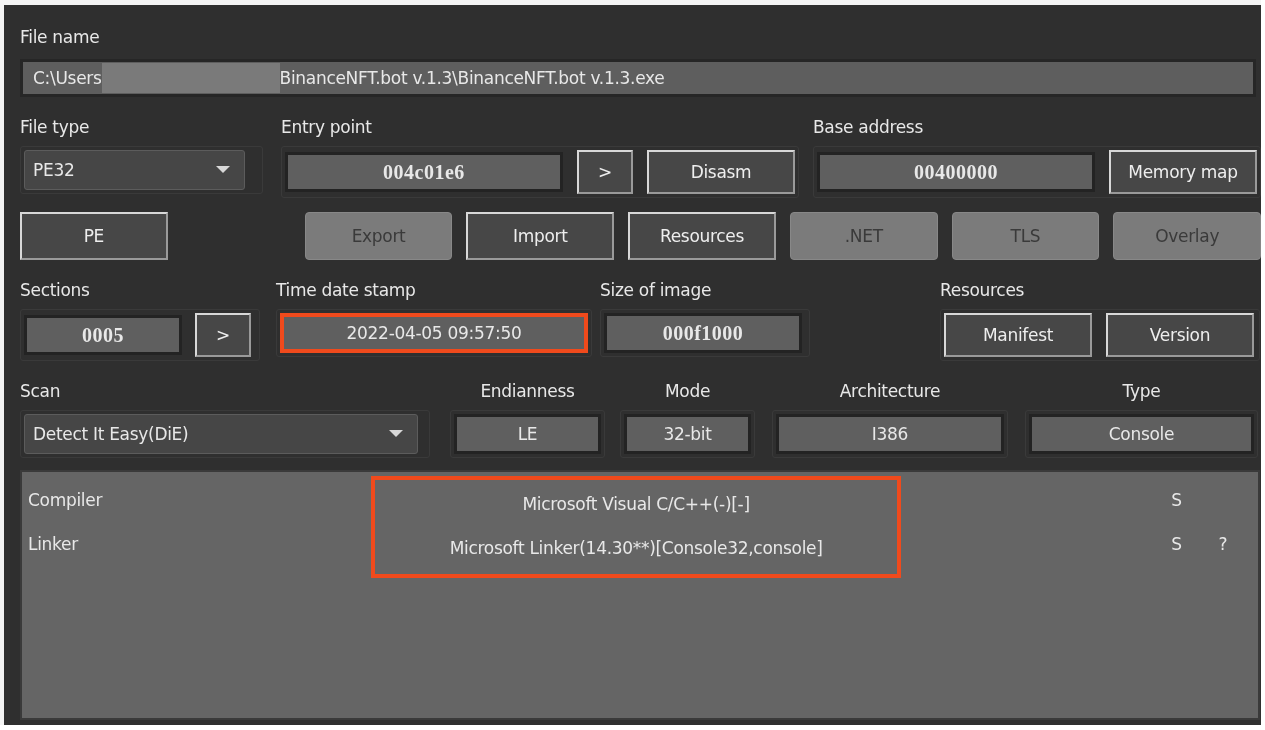  What do you see at coordinates (346, 290) in the screenshot?
I see `field-label: Time date stamp` at bounding box center [346, 290].